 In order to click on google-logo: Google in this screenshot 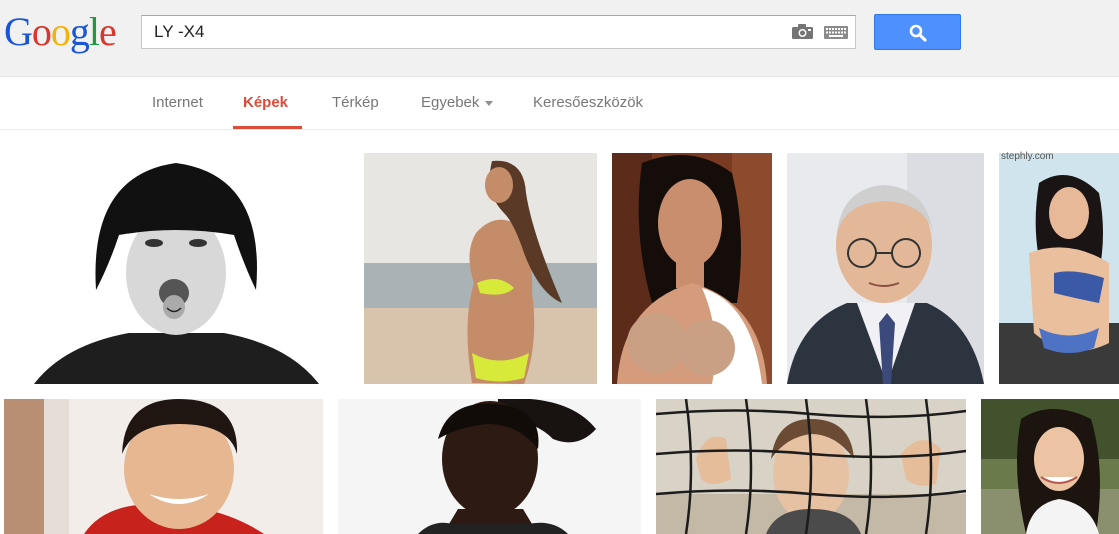, I will do `click(60, 31)`.